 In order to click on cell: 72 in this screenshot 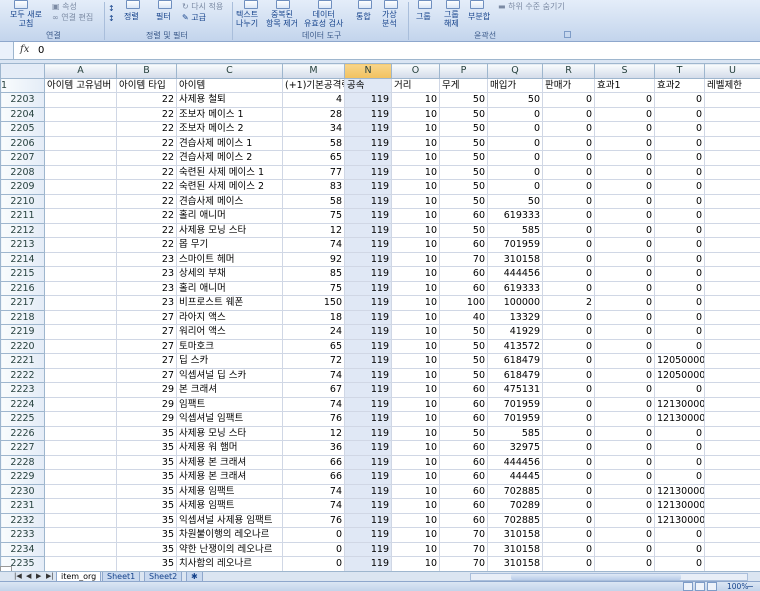, I will do `click(313, 361)`.